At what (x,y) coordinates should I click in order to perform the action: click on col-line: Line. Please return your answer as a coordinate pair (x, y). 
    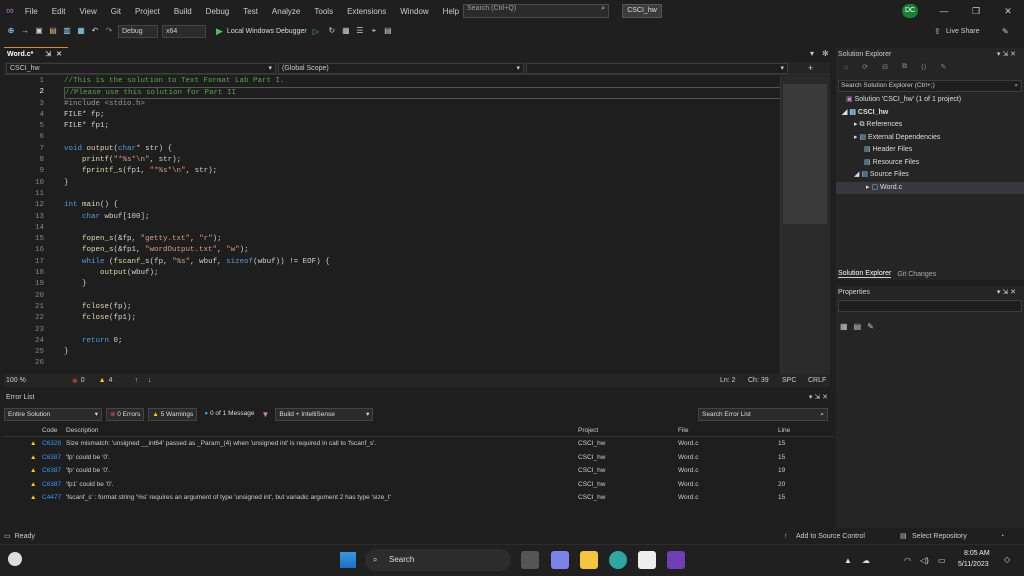
    Looking at the image, I should click on (793, 430).